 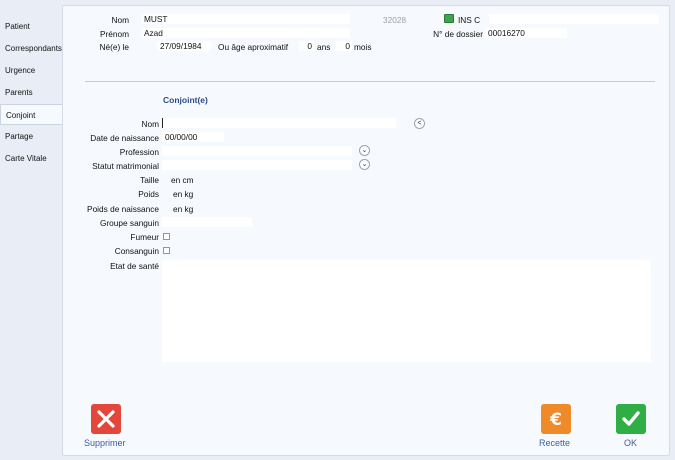 What do you see at coordinates (123, 209) in the screenshot?
I see `poids-naissance-label: Poids de naissance` at bounding box center [123, 209].